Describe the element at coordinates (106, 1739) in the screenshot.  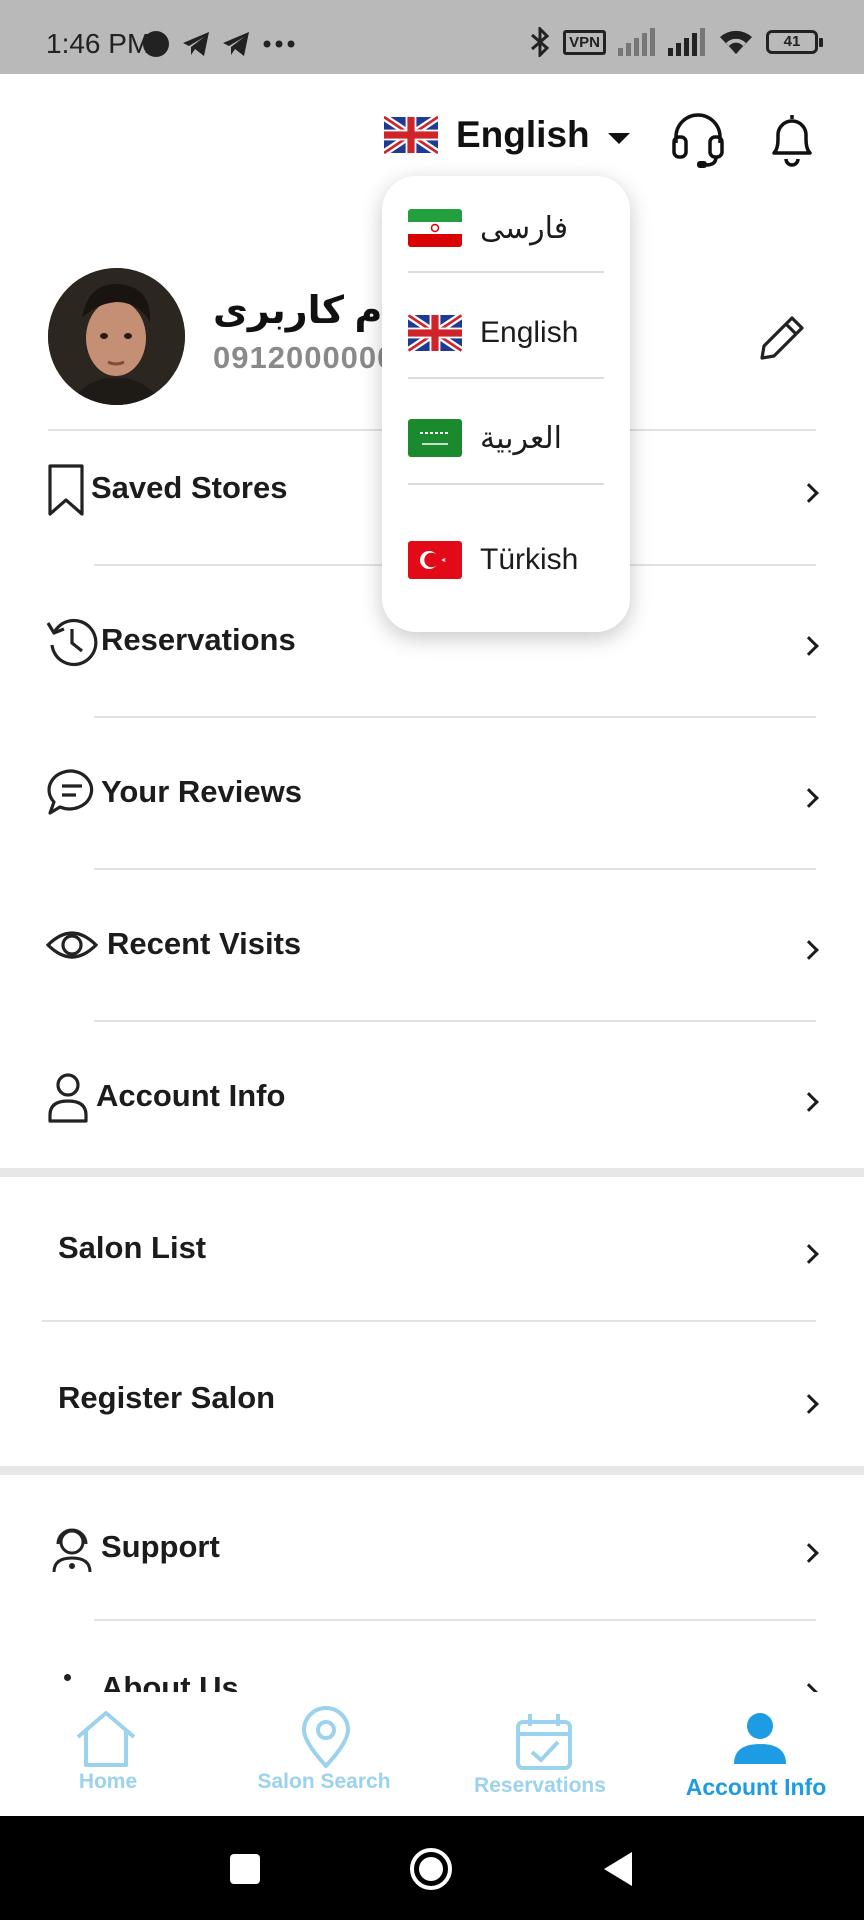
I see `home-icon` at that location.